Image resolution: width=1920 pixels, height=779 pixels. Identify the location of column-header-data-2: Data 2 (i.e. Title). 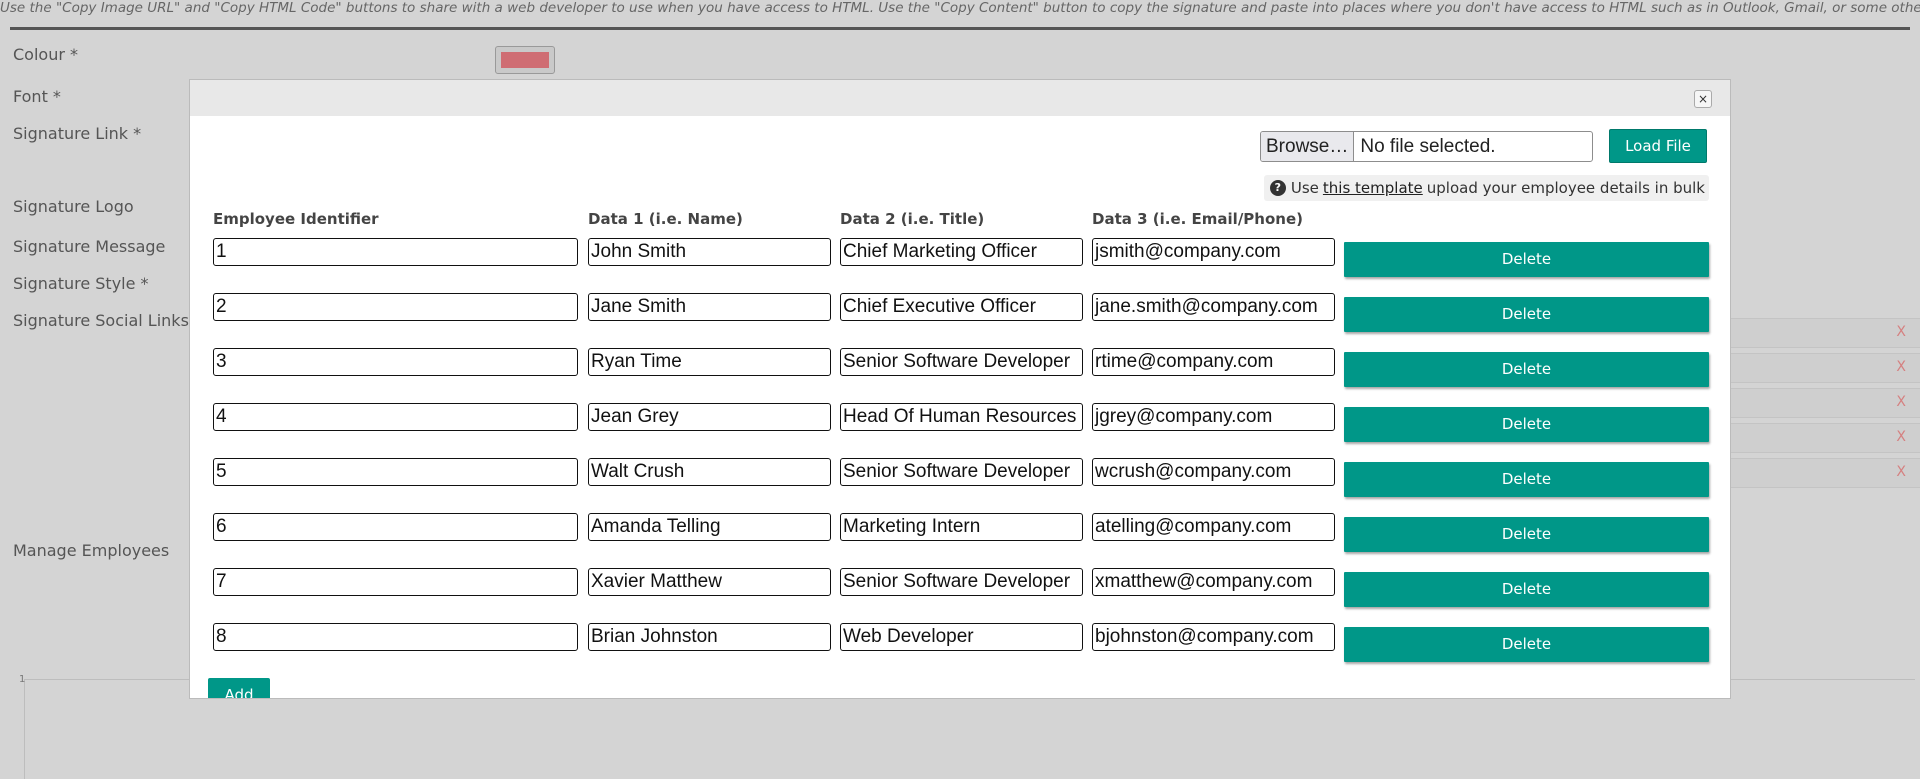
(912, 219).